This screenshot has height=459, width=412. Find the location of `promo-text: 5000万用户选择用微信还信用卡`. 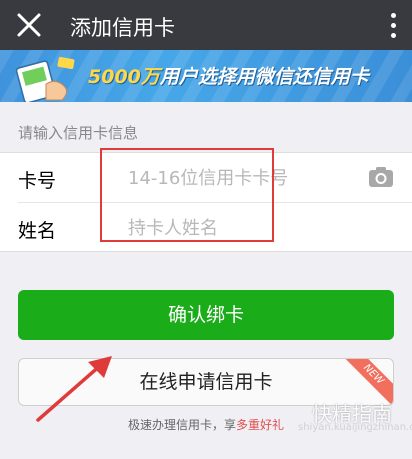

promo-text: 5000万用户选择用微信还信用卡 is located at coordinates (228, 75).